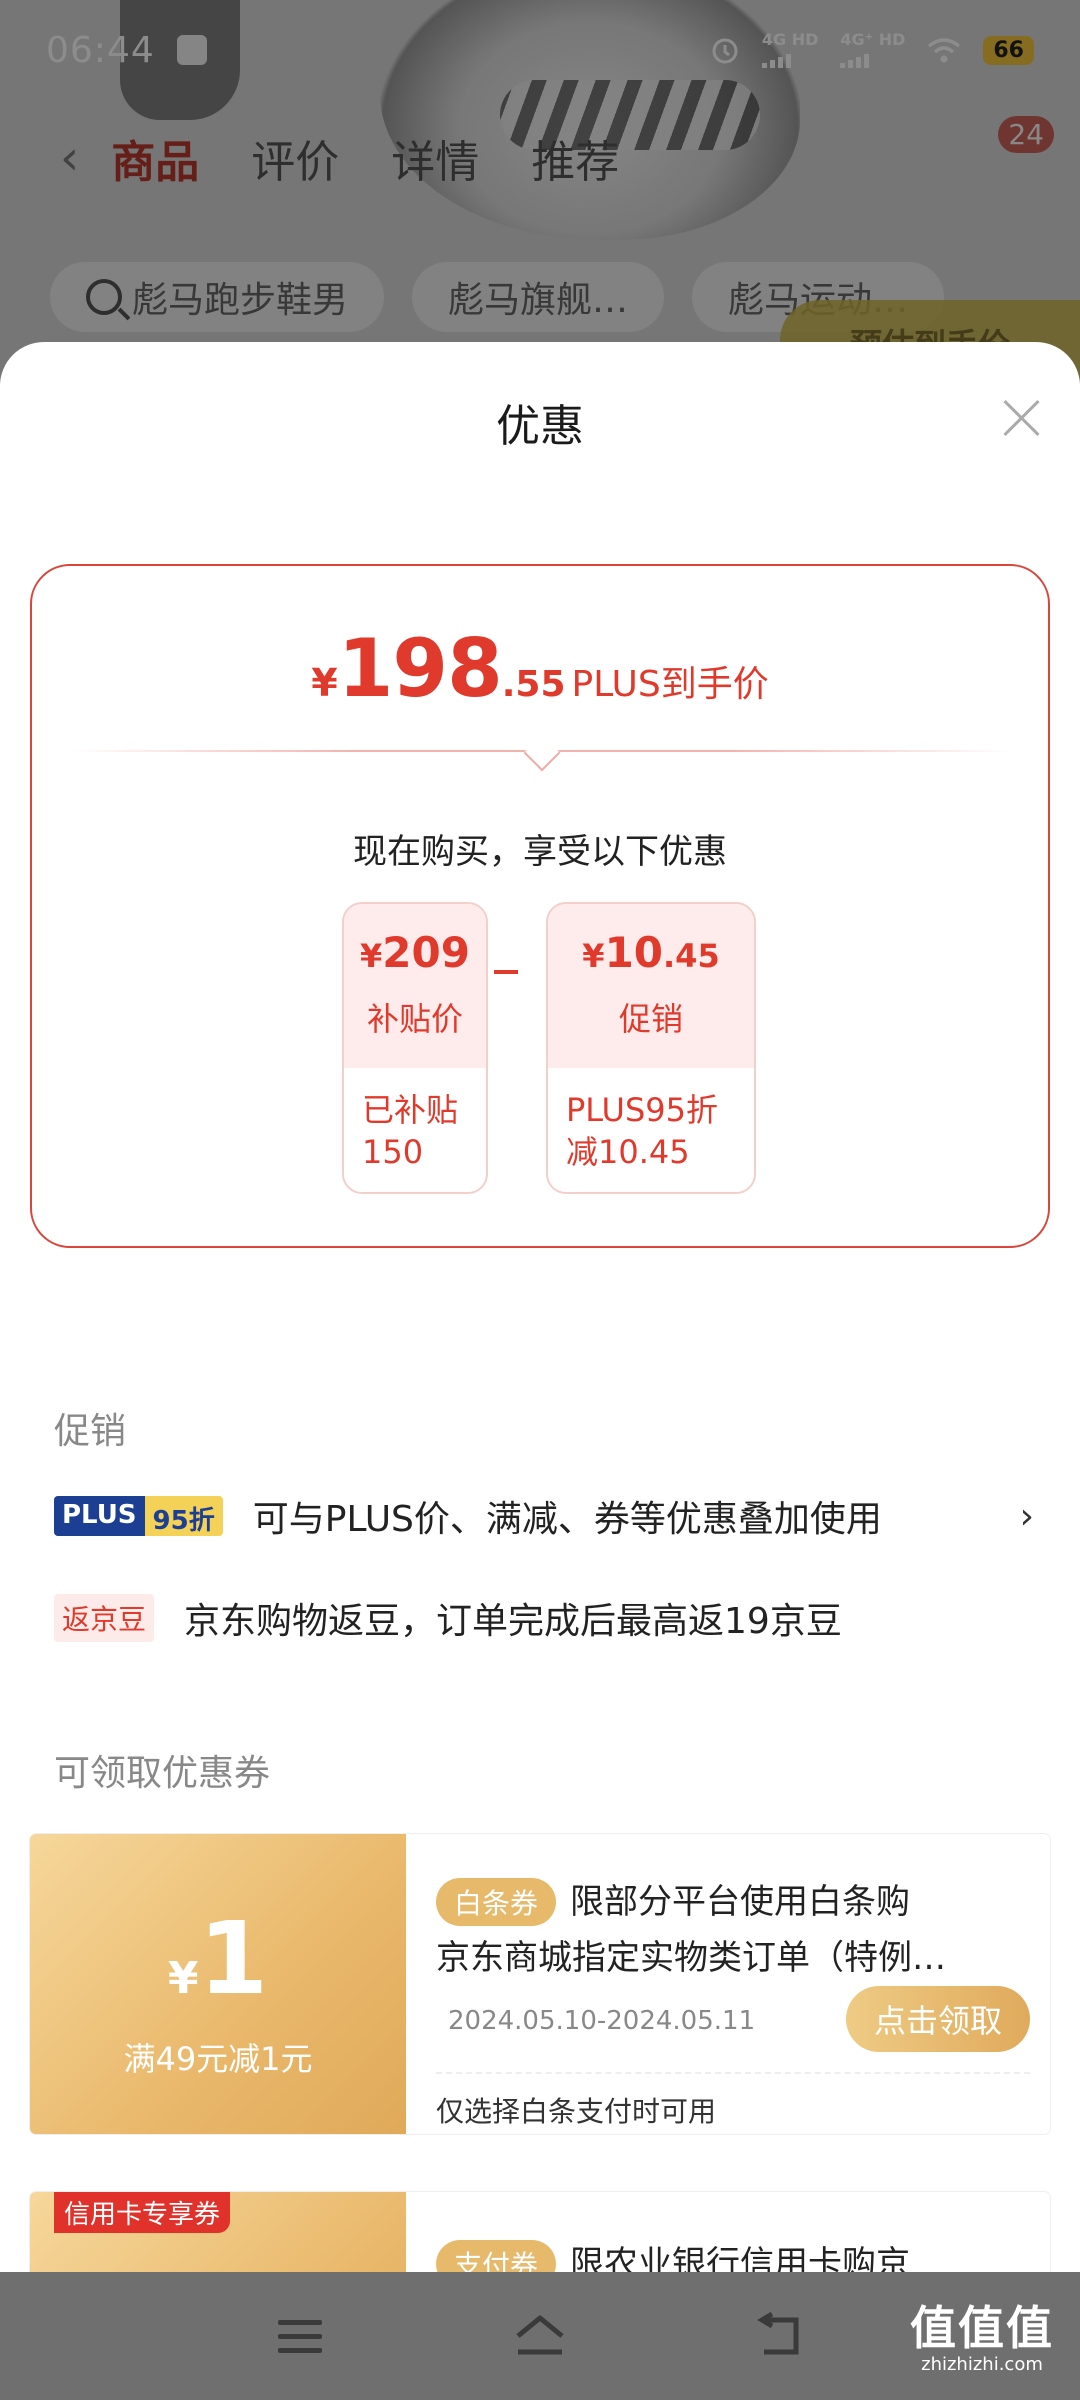 The image size is (1080, 2400). I want to click on subsidy-name: 补贴价, so click(414, 1019).